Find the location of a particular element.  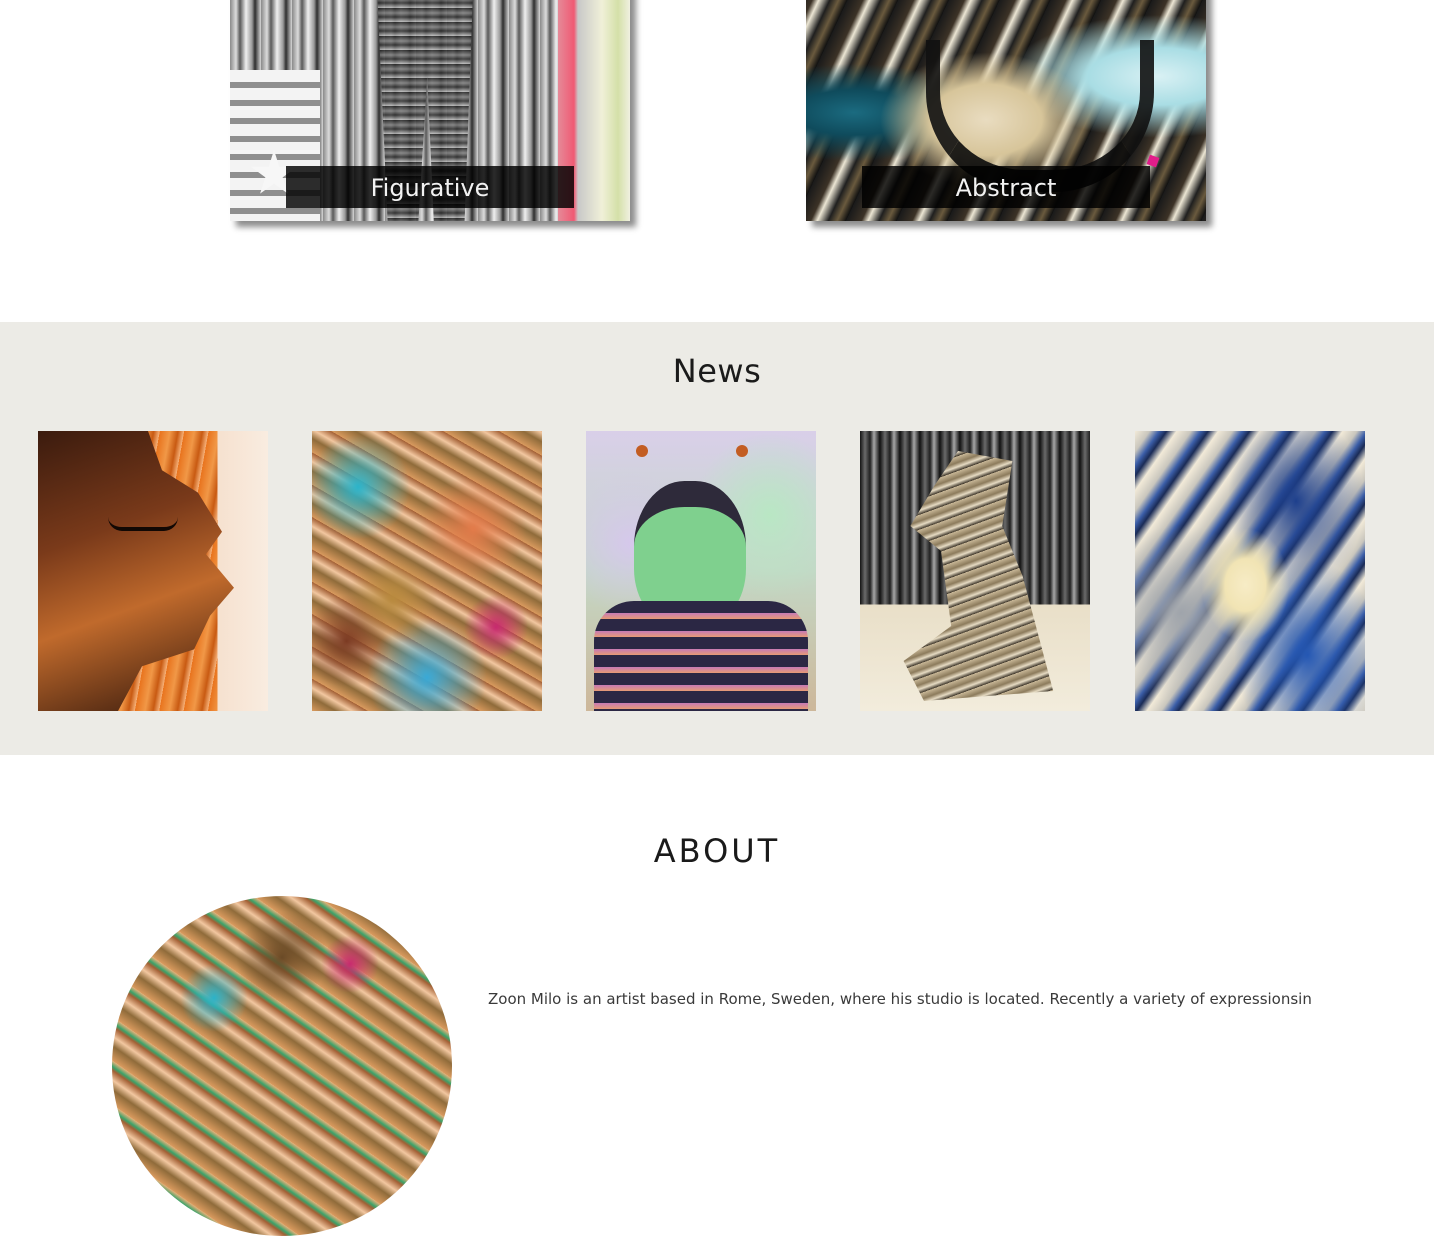

figurative-category-label: Figurative is located at coordinates (430, 187).